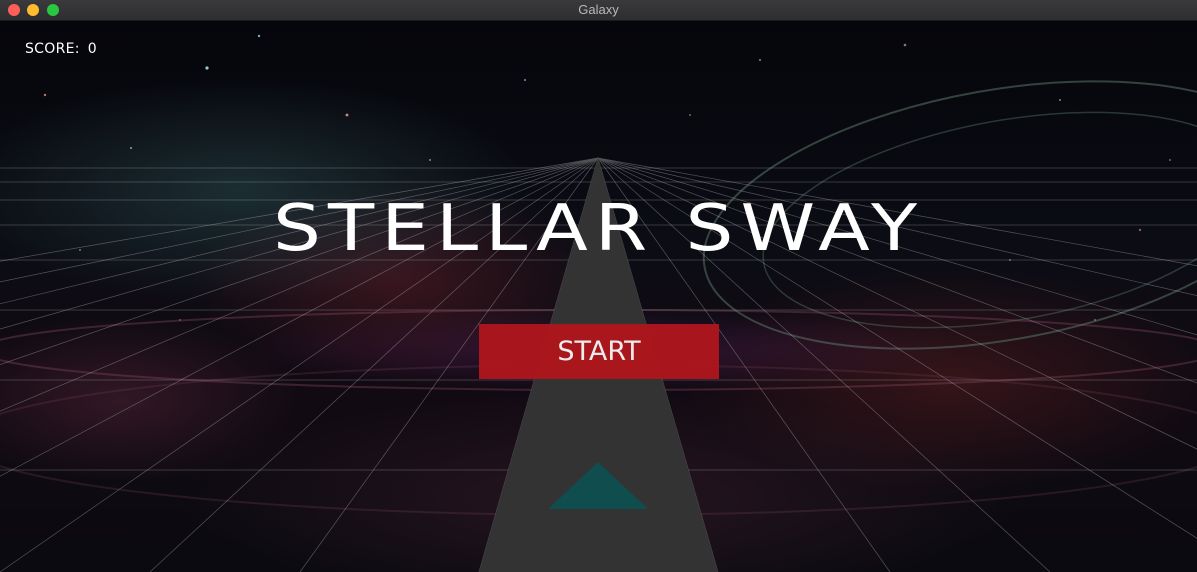 This screenshot has width=1197, height=572. Describe the element at coordinates (52, 49) in the screenshot. I see `score-label: SCORE:` at that location.